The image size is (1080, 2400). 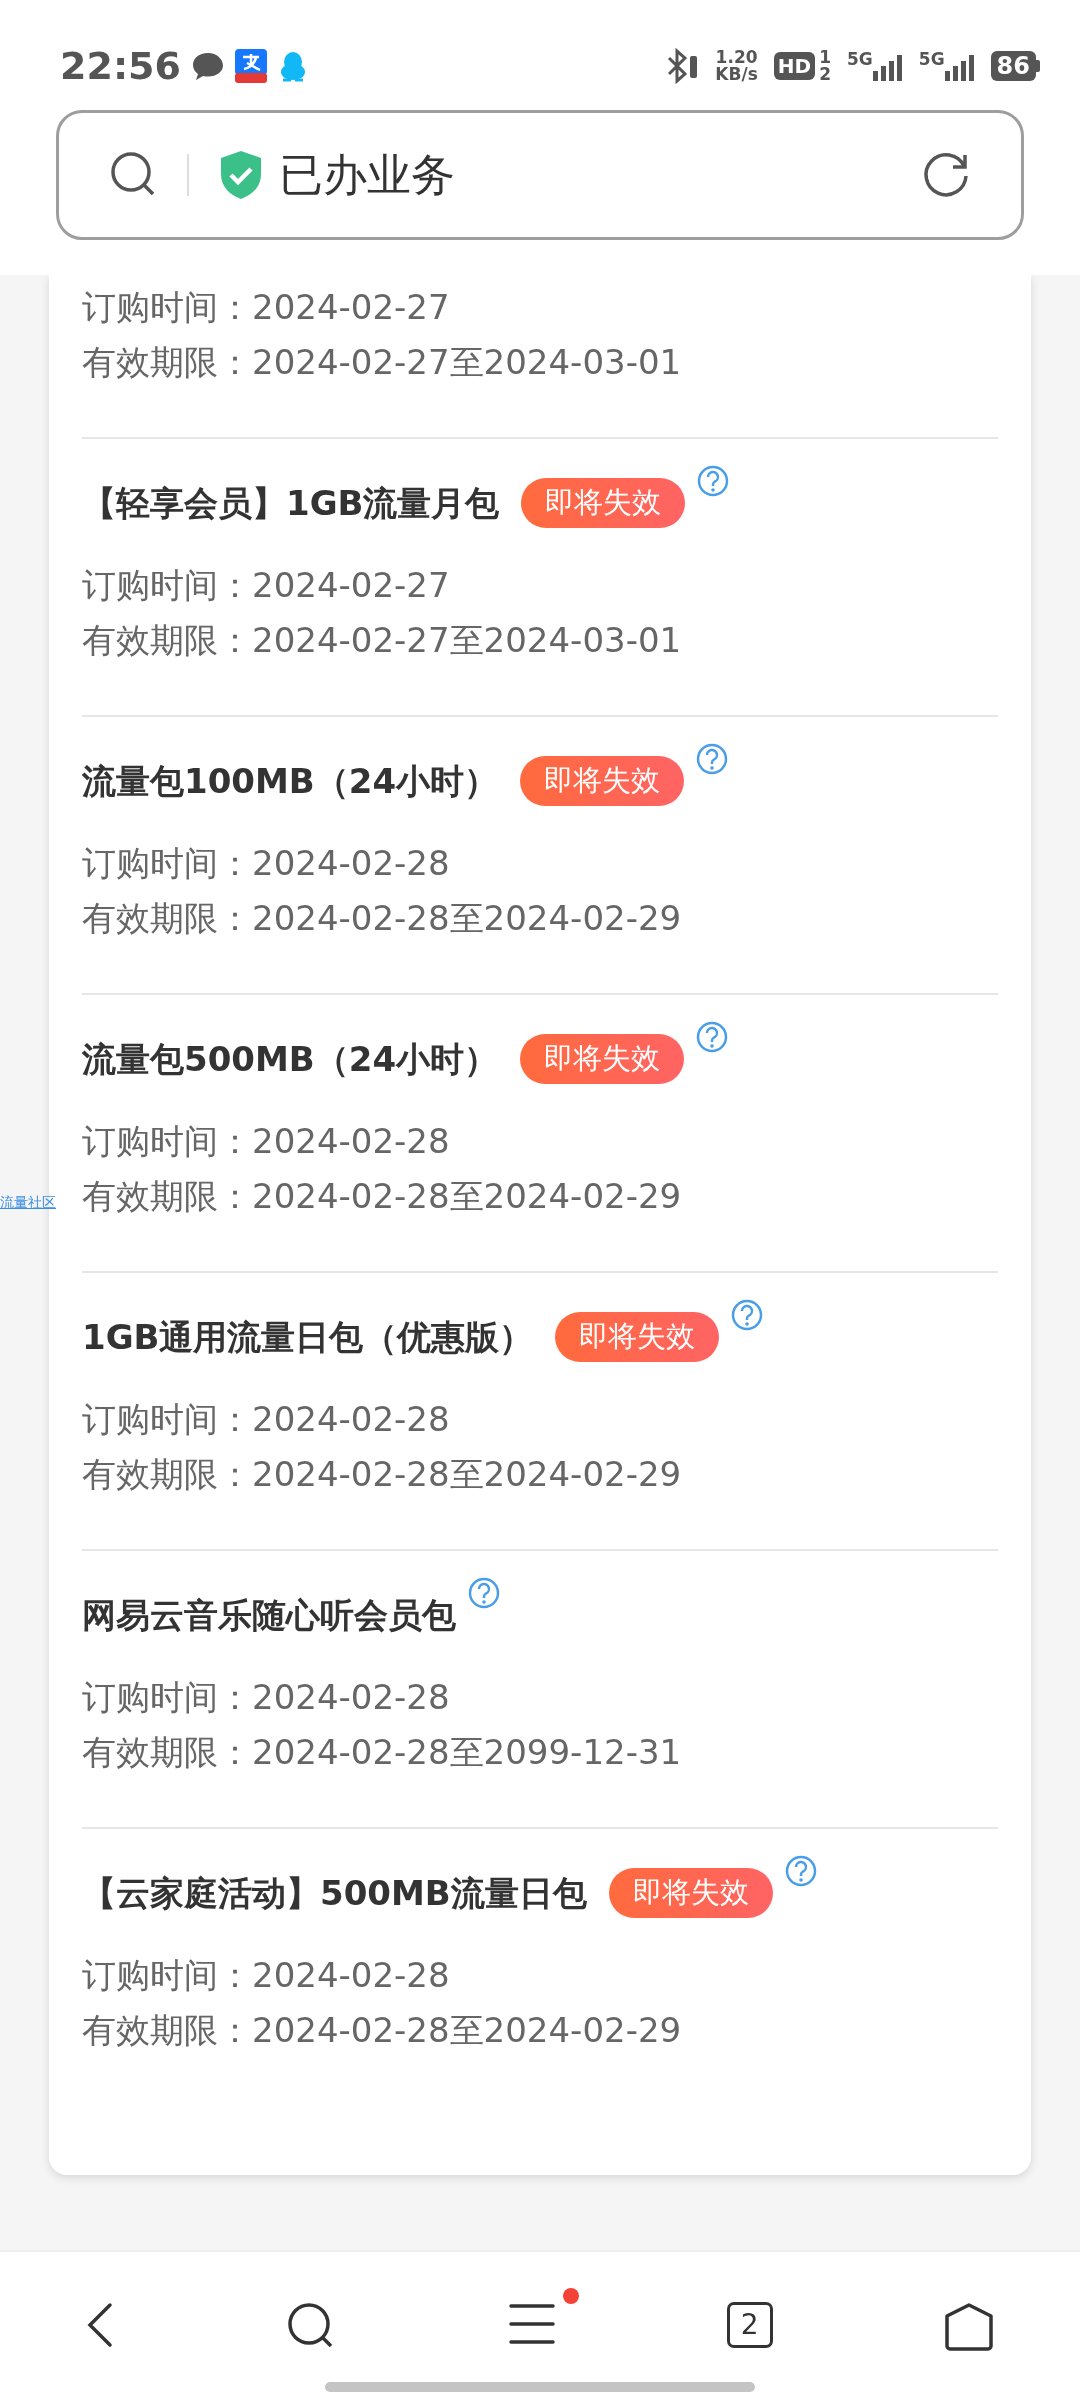 What do you see at coordinates (1038, 66) in the screenshot?
I see `battery-tip` at bounding box center [1038, 66].